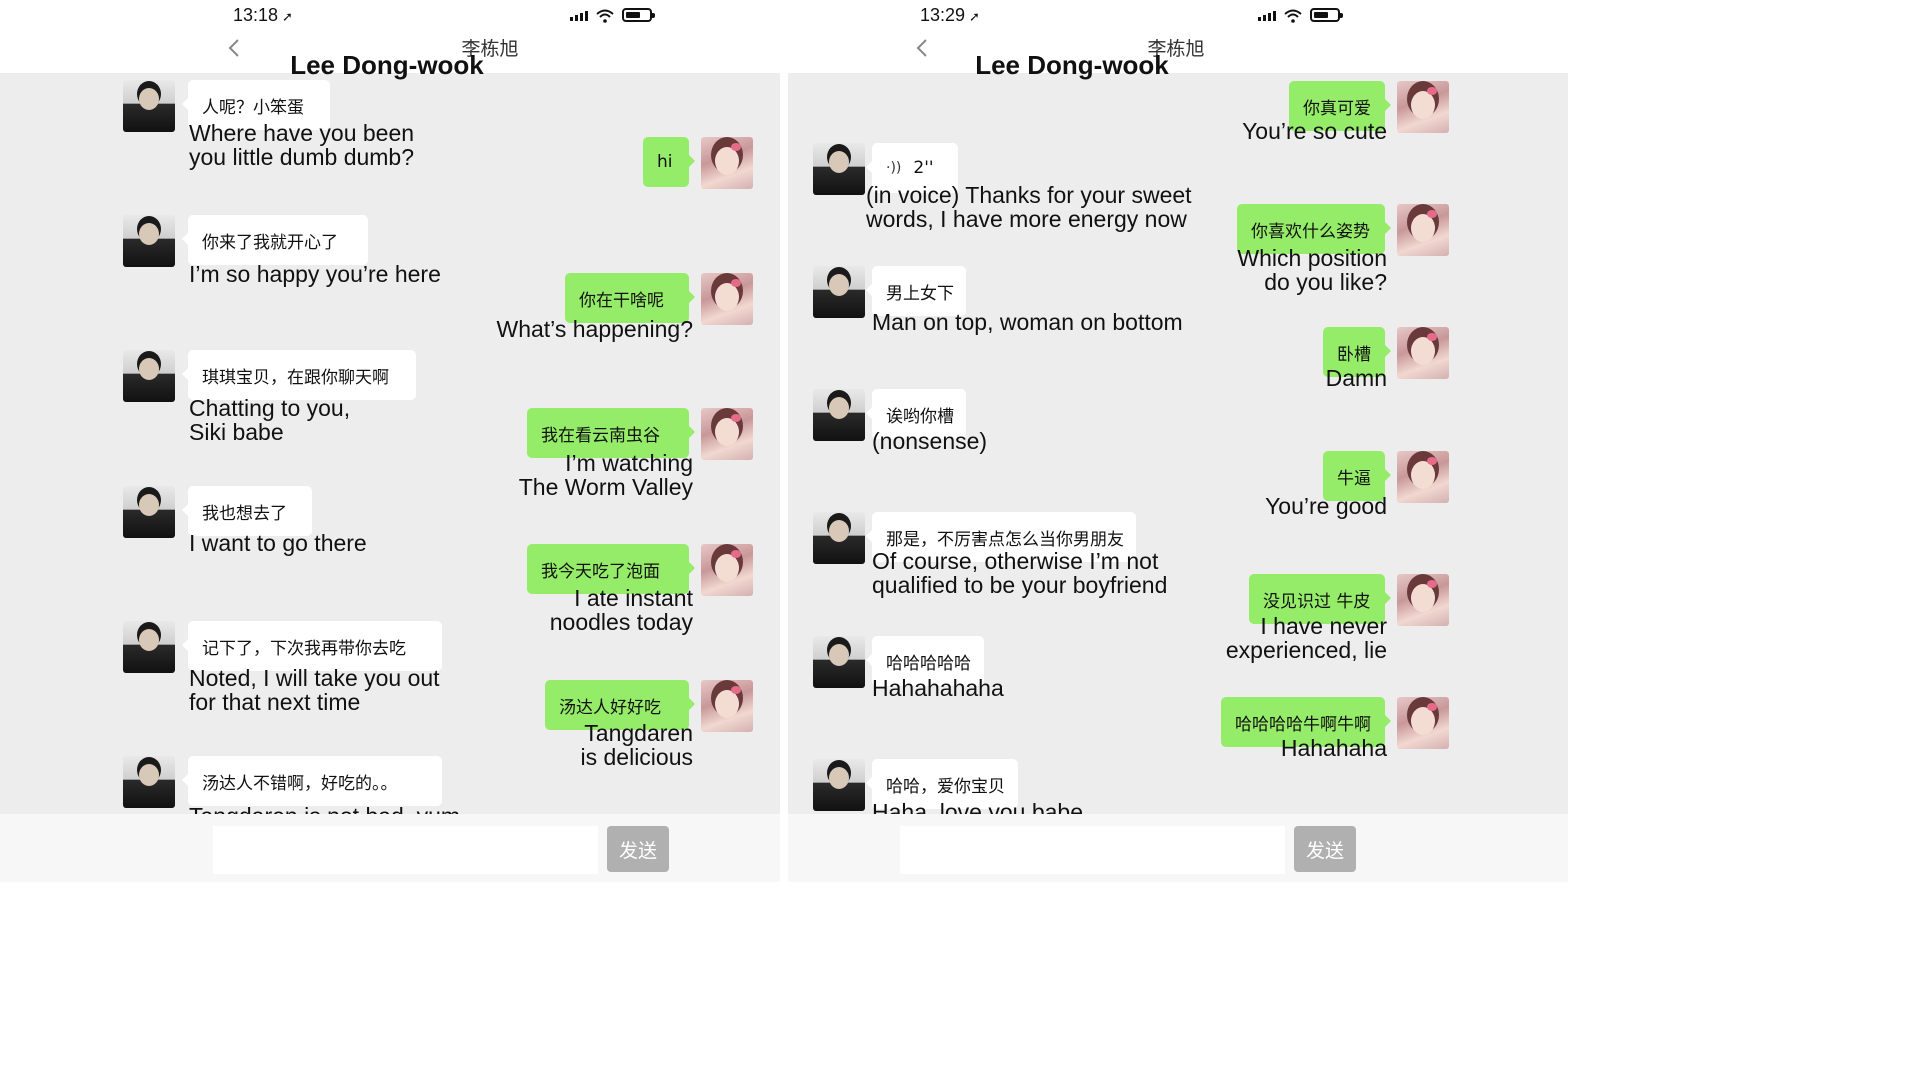  What do you see at coordinates (784, 441) in the screenshot?
I see `divider` at bounding box center [784, 441].